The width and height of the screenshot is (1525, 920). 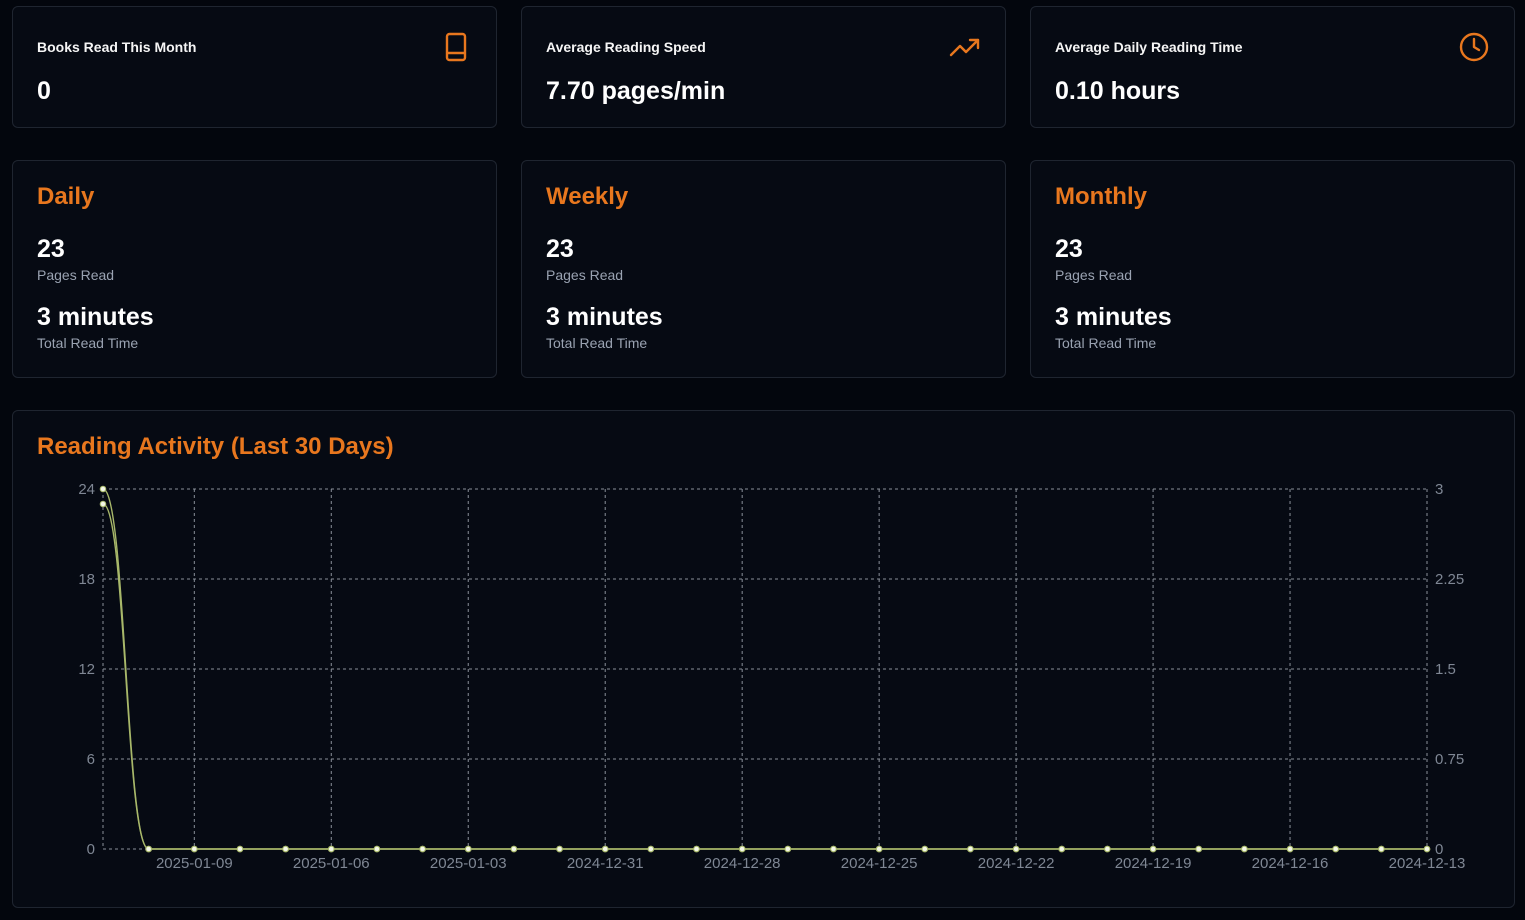 I want to click on y-right-tick-label: 0.75, so click(x=1449, y=759).